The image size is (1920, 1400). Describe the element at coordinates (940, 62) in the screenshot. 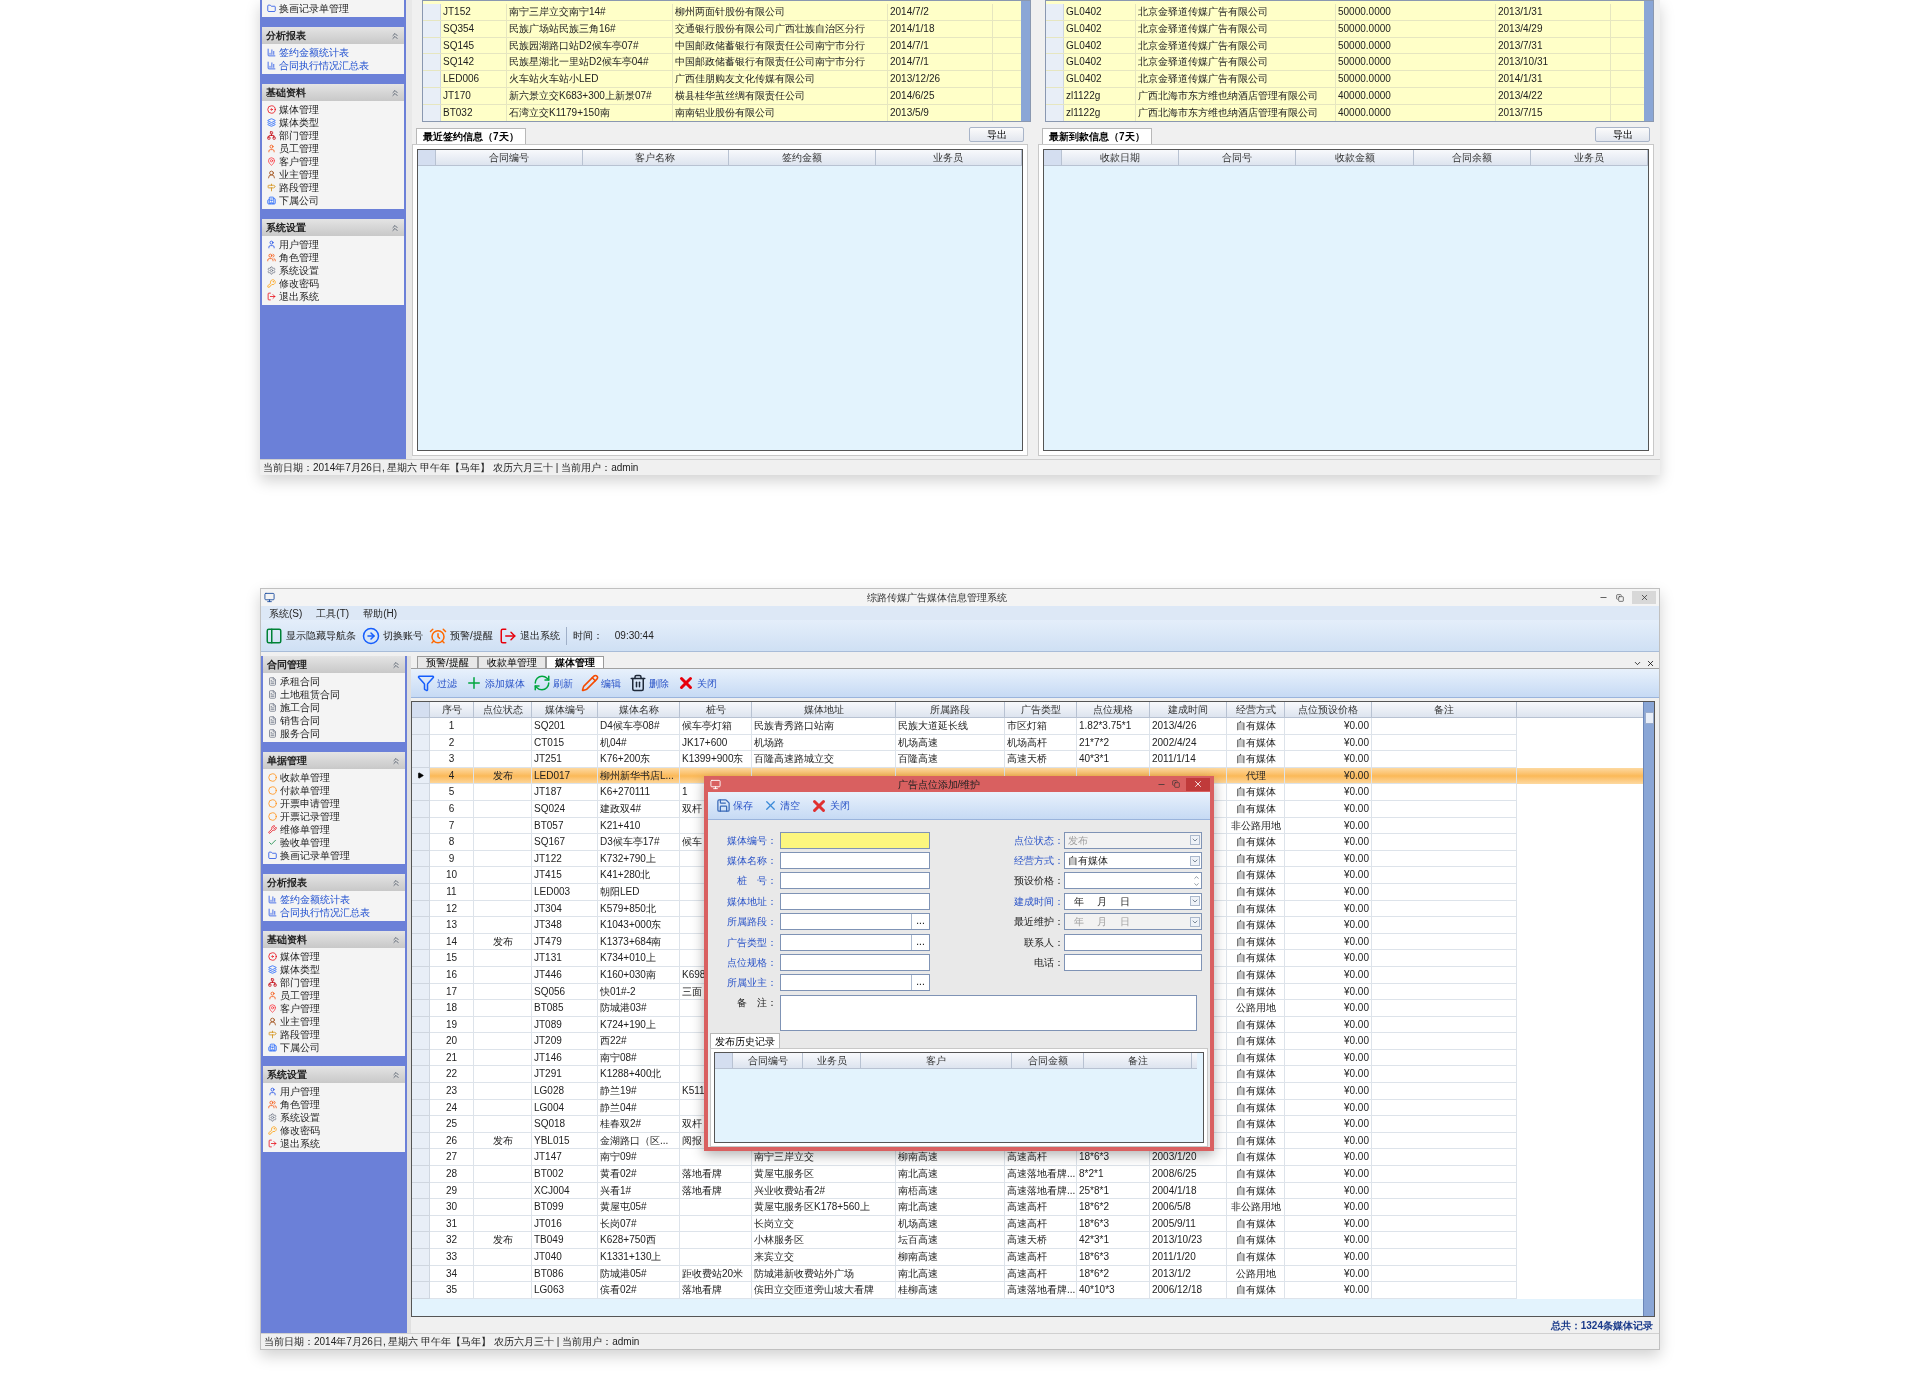

I see `table-cell: 2014/7/1` at that location.